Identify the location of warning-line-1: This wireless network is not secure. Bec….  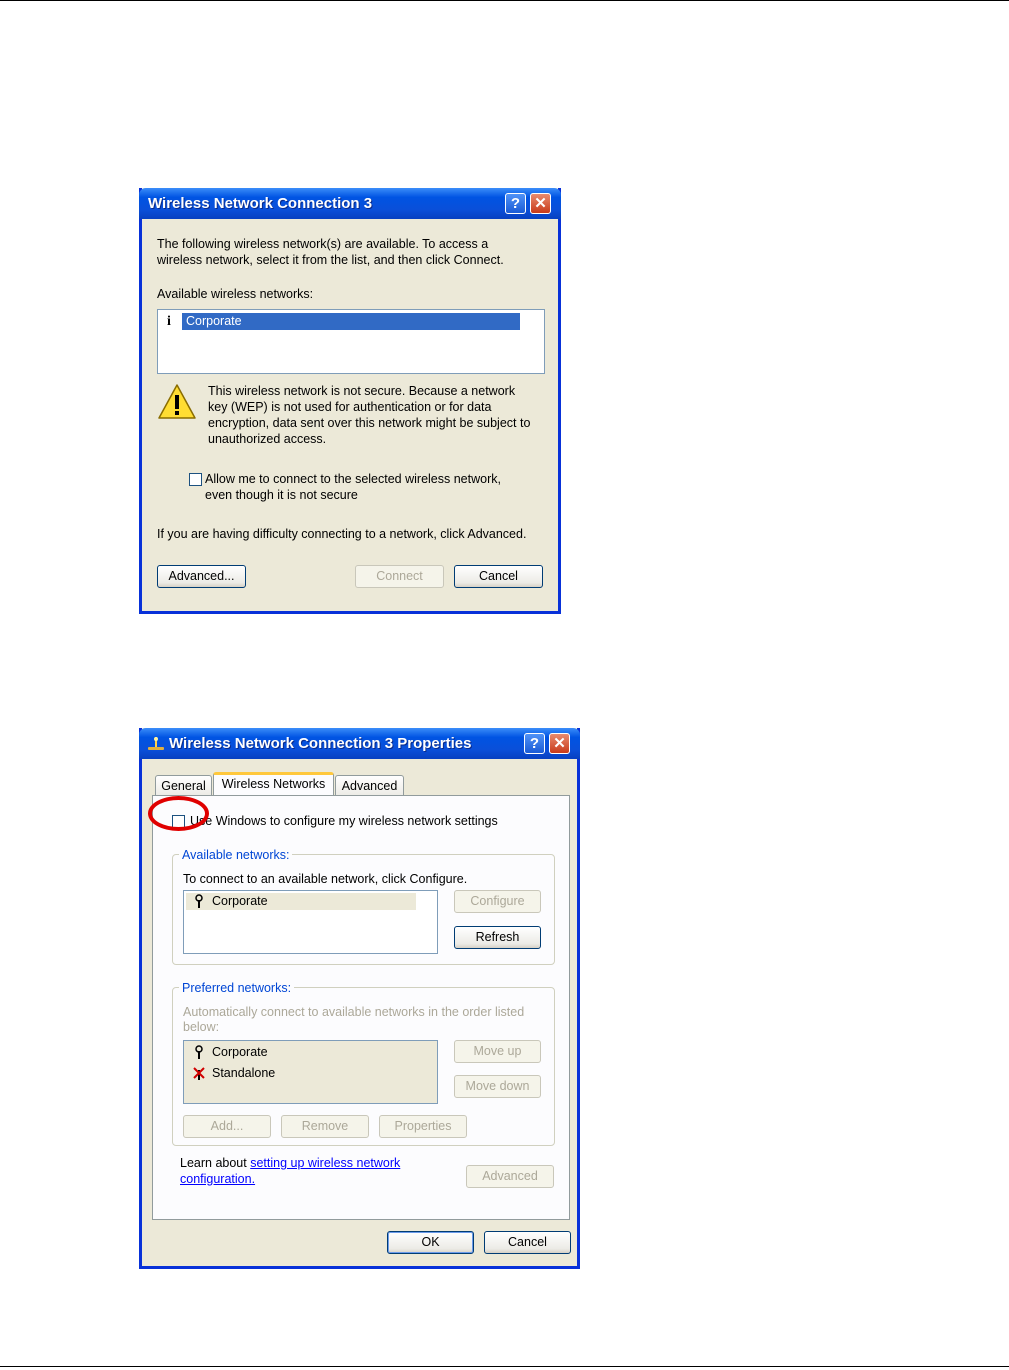
(362, 391).